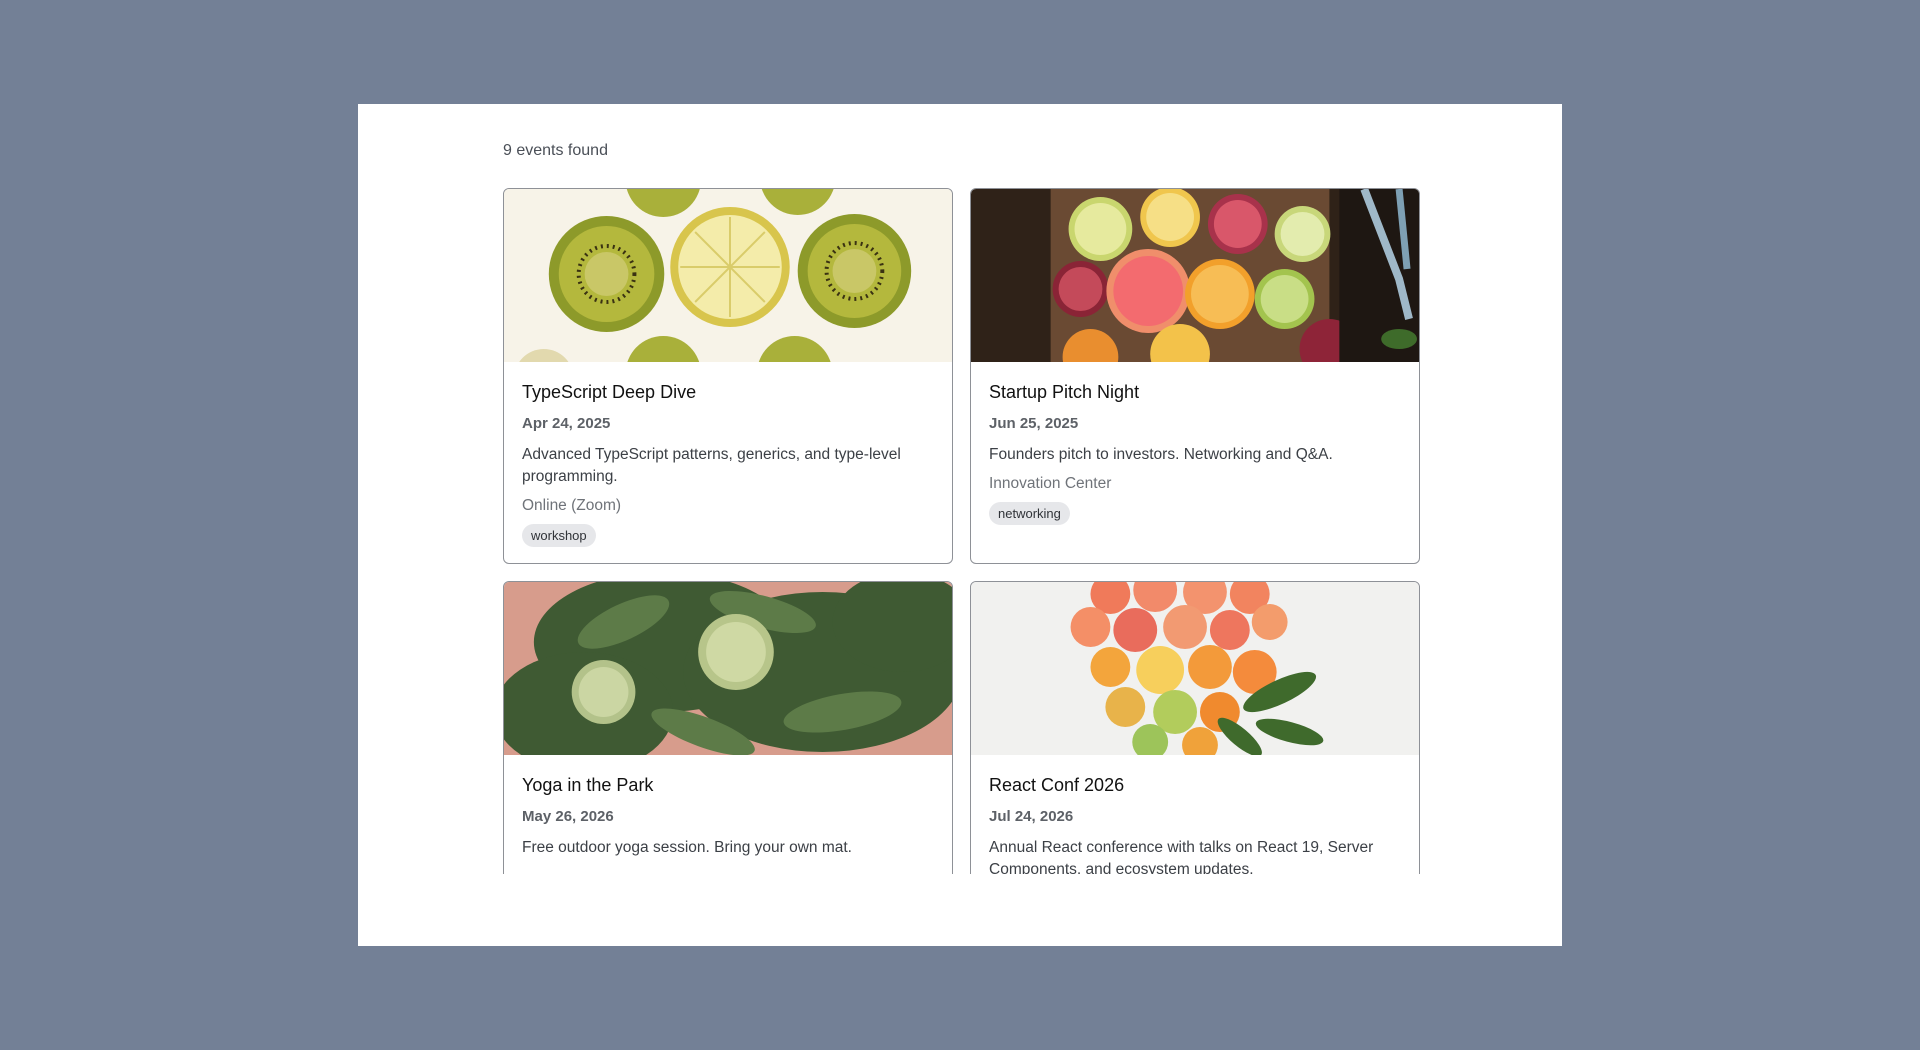  I want to click on event-date: Jul 24, 2026, so click(1031, 816).